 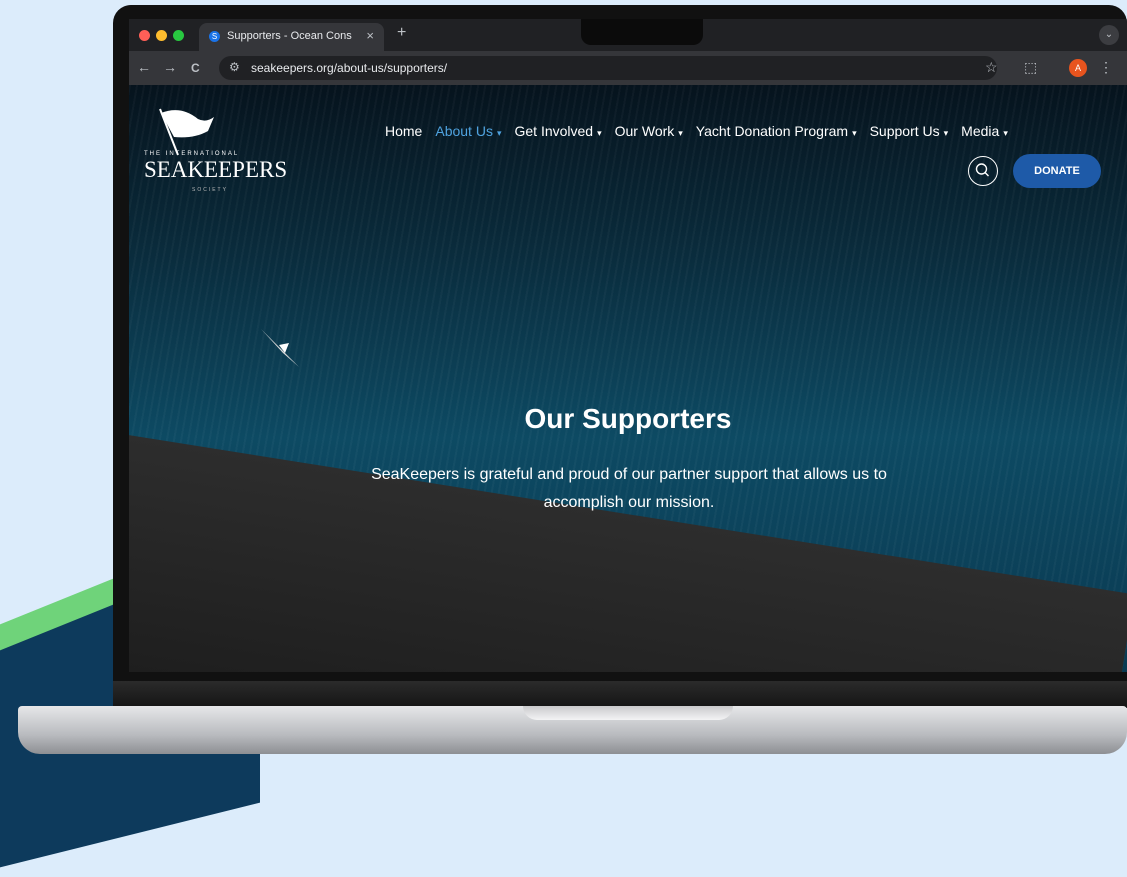 I want to click on seakeepers-logo: THE INTERNATIONAL SEAKEEPERS SOCIETY, so click(x=216, y=150).